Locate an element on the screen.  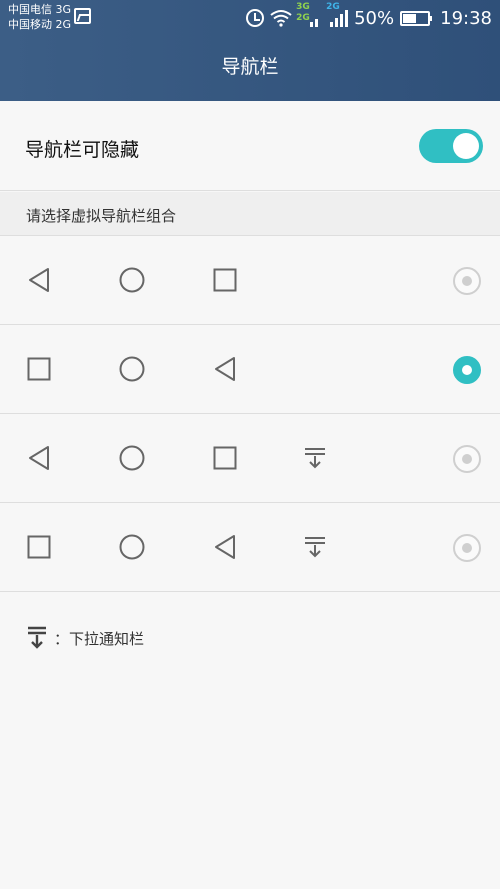
option-2-radio is located at coordinates (467, 370).